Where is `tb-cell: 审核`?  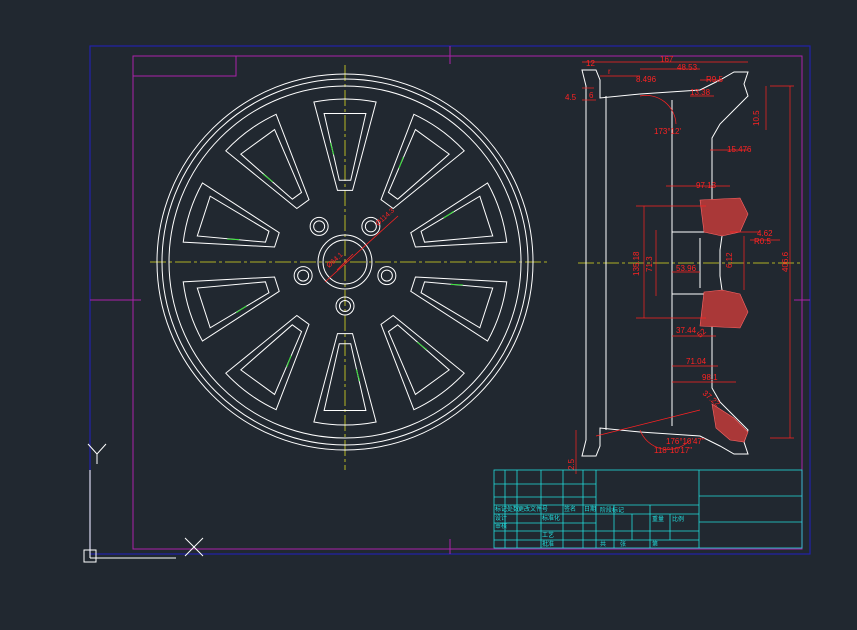 tb-cell: 审核 is located at coordinates (501, 526).